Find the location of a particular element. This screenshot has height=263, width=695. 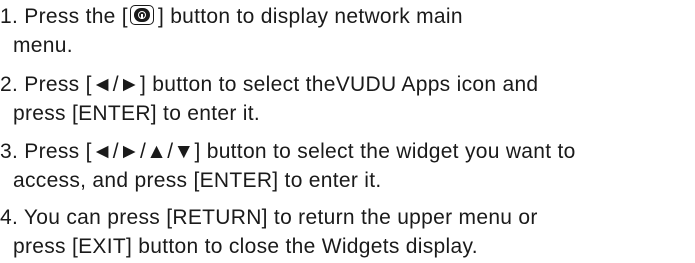

step-3-line-2: access, and press [ENTER] to enter it. is located at coordinates (197, 180).